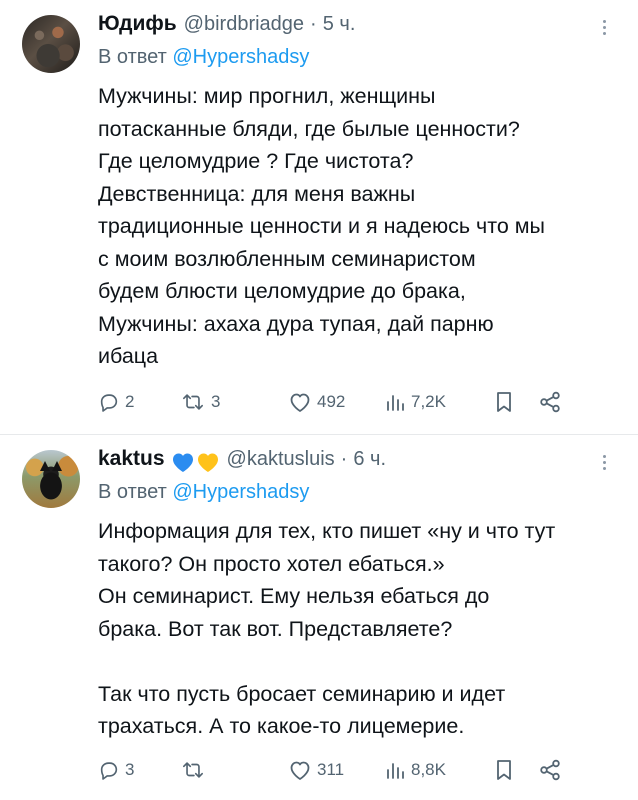  What do you see at coordinates (139, 402) in the screenshot?
I see `reply-button: 2` at bounding box center [139, 402].